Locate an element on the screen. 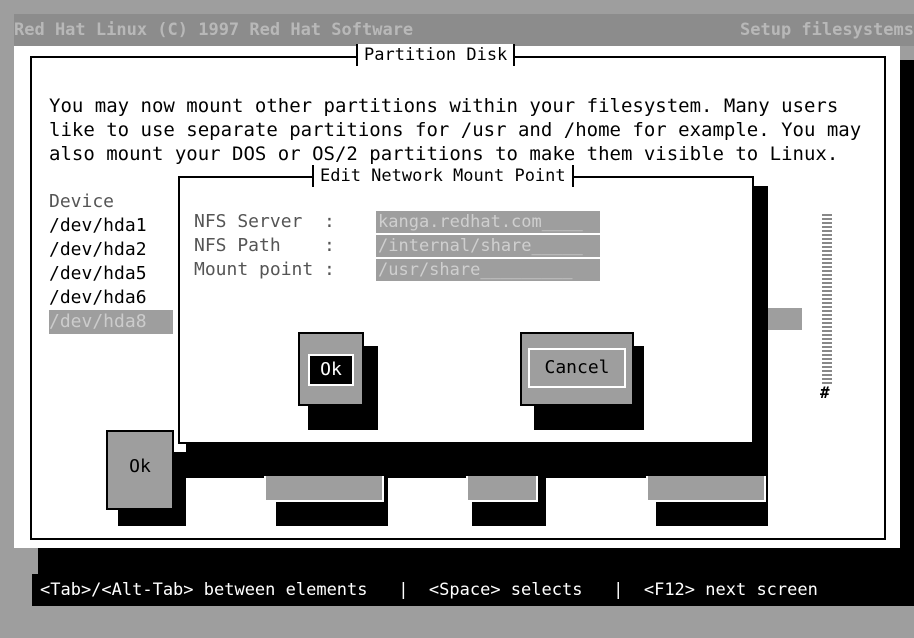 This screenshot has height=638, width=914. partition-disk-title: Partition Disk is located at coordinates (436, 55).